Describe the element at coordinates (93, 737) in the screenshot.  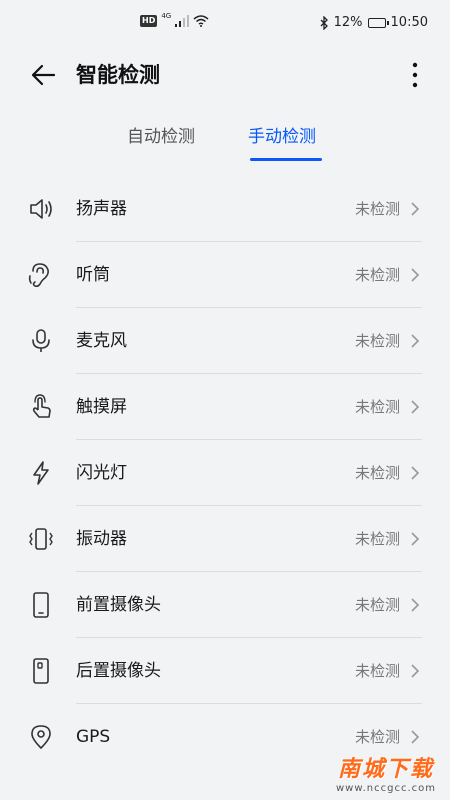
I see `list-item-label: GPS` at that location.